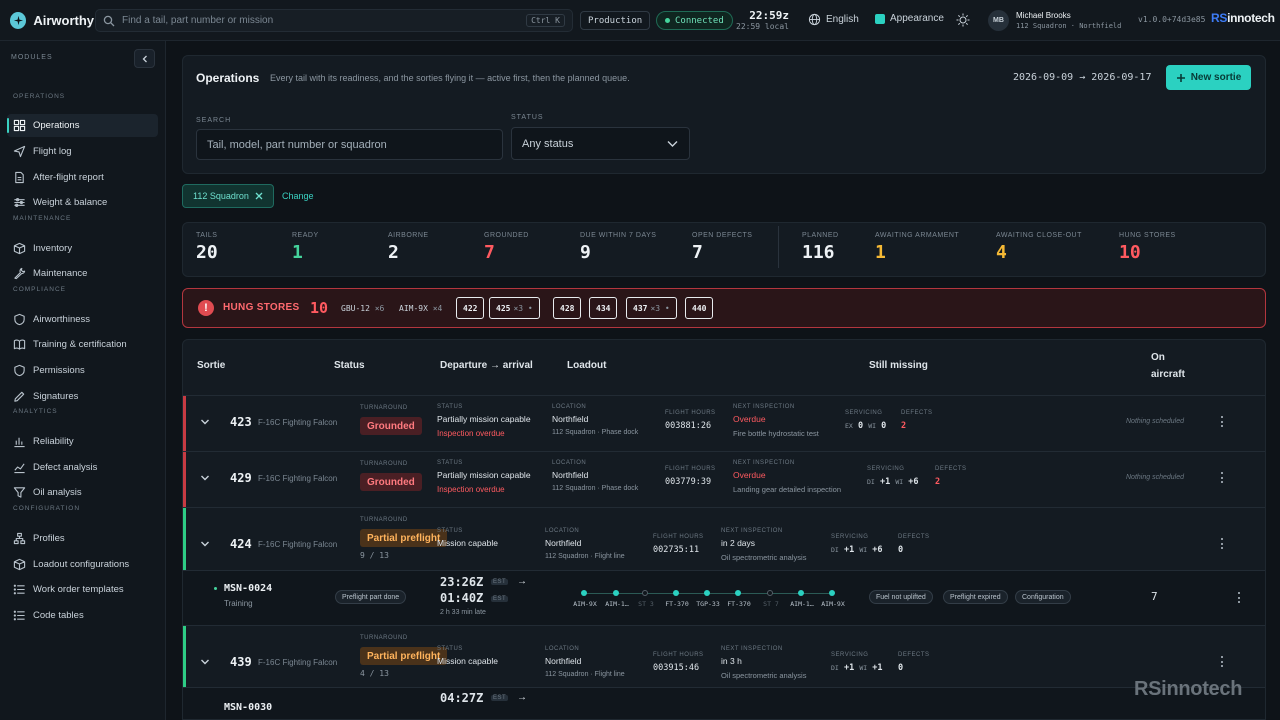 The width and height of the screenshot is (1280, 720). I want to click on user-info: Michael Brooks 112 Squadron · Northfield, so click(1068, 21).